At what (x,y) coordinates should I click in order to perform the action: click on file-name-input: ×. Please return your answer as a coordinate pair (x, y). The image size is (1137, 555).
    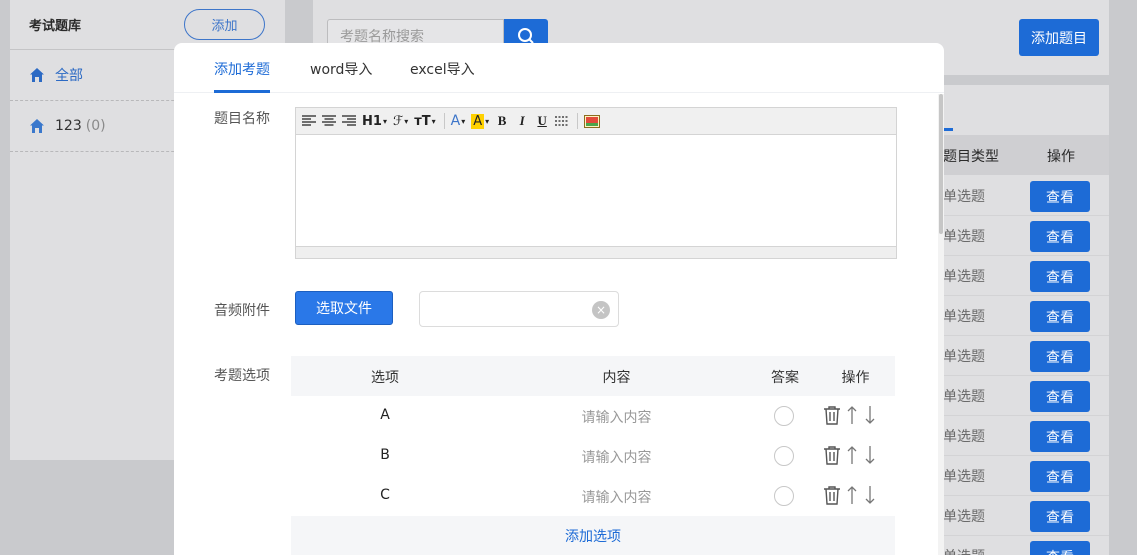
    Looking at the image, I should click on (519, 309).